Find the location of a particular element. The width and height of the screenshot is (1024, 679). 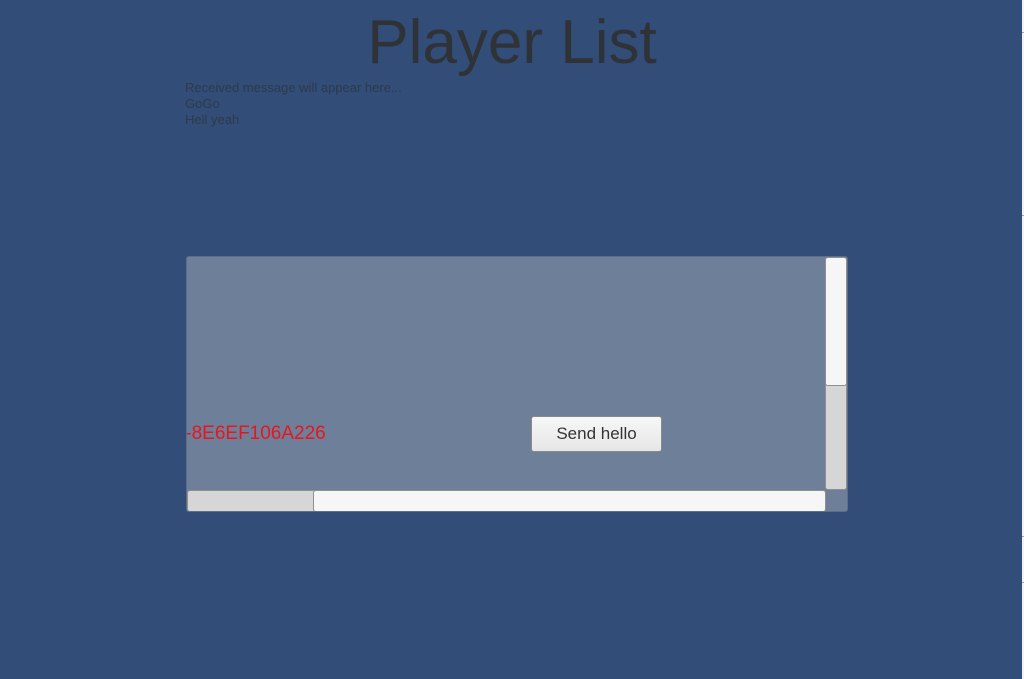

horizontal-scrollbar is located at coordinates (506, 500).